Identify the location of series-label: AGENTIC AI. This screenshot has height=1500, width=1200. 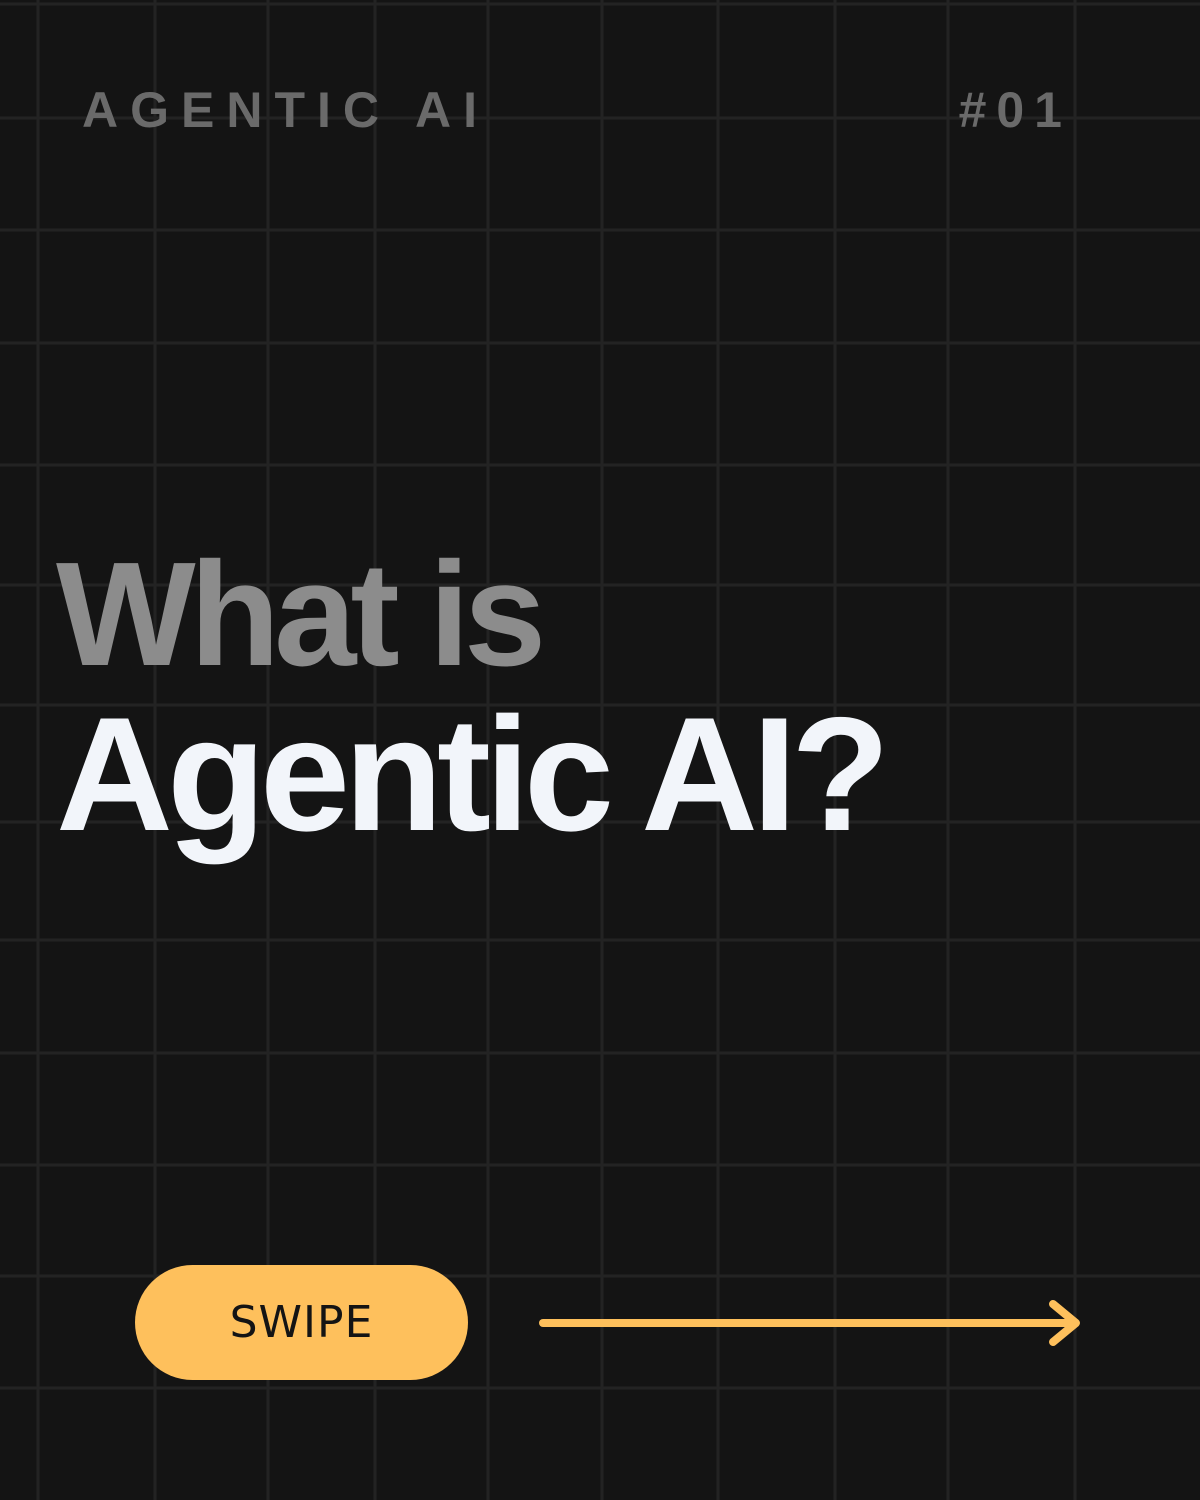
(286, 110).